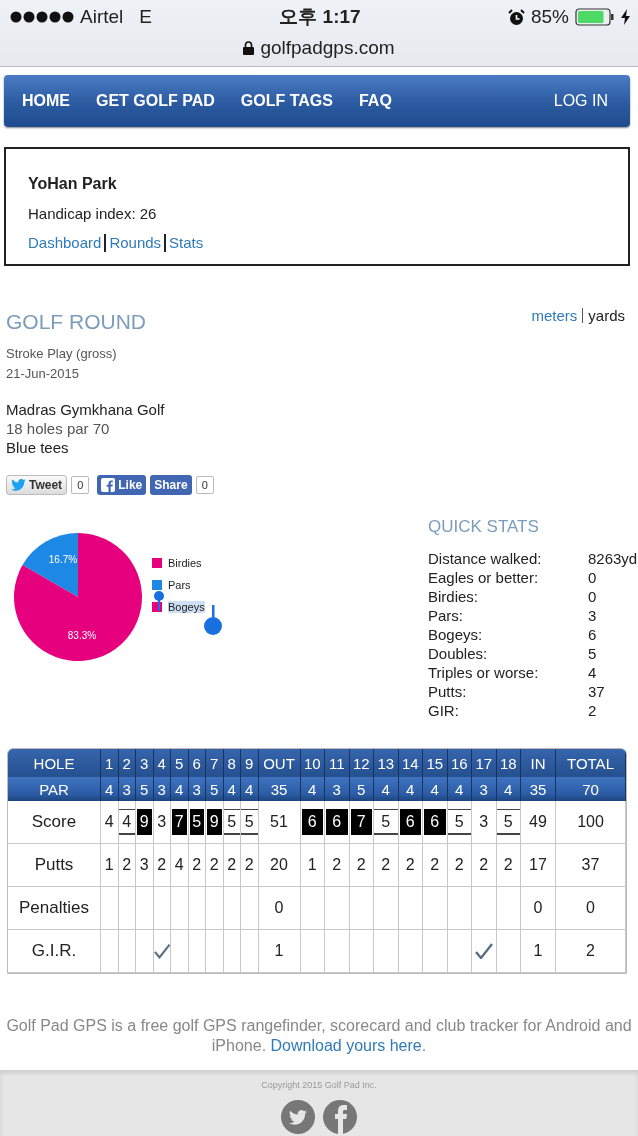 This screenshot has width=638, height=1136. Describe the element at coordinates (554, 315) in the screenshot. I see `unit-toggle: meters` at that location.